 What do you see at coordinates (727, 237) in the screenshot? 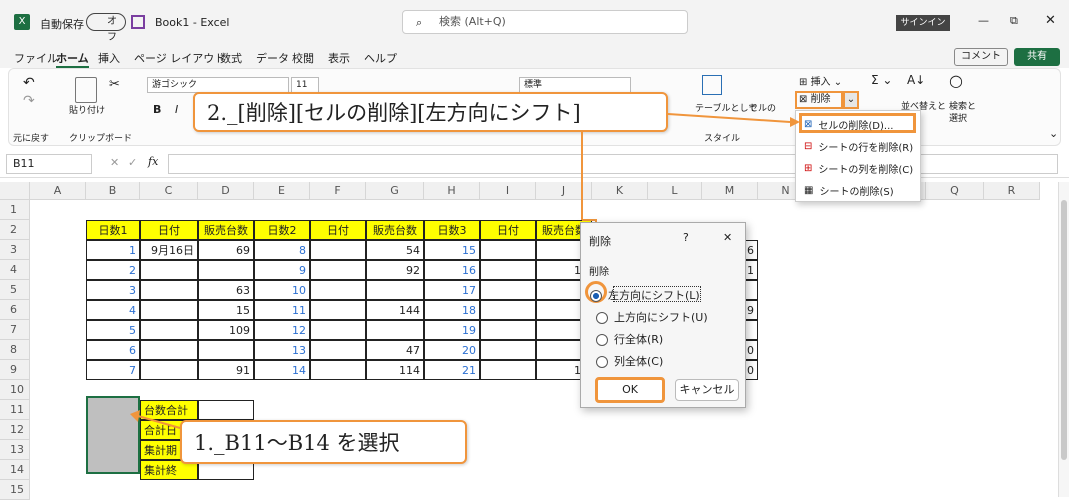
I see `dialog-close-icon: ✕` at bounding box center [727, 237].